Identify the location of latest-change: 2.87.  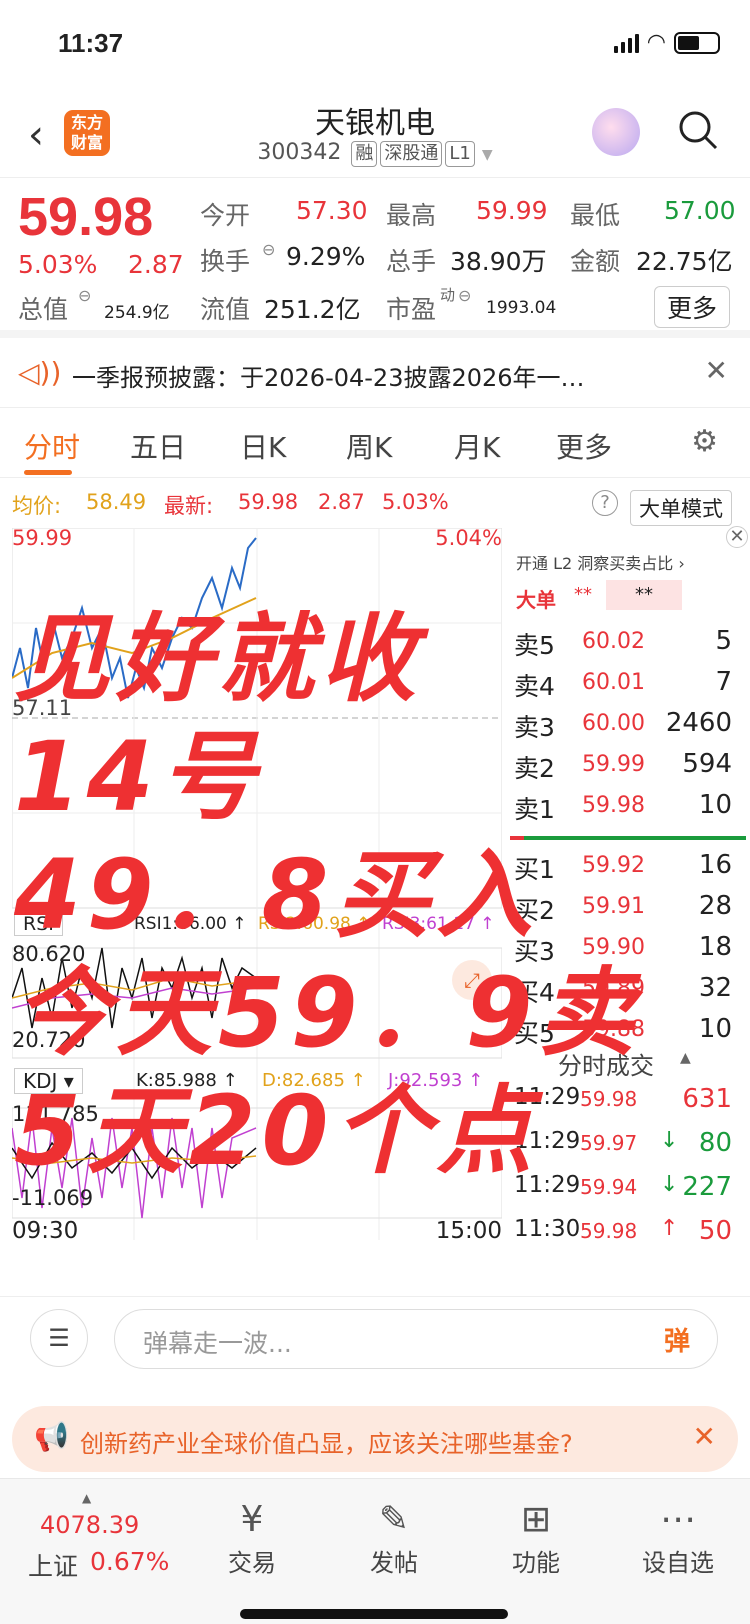
(341, 502).